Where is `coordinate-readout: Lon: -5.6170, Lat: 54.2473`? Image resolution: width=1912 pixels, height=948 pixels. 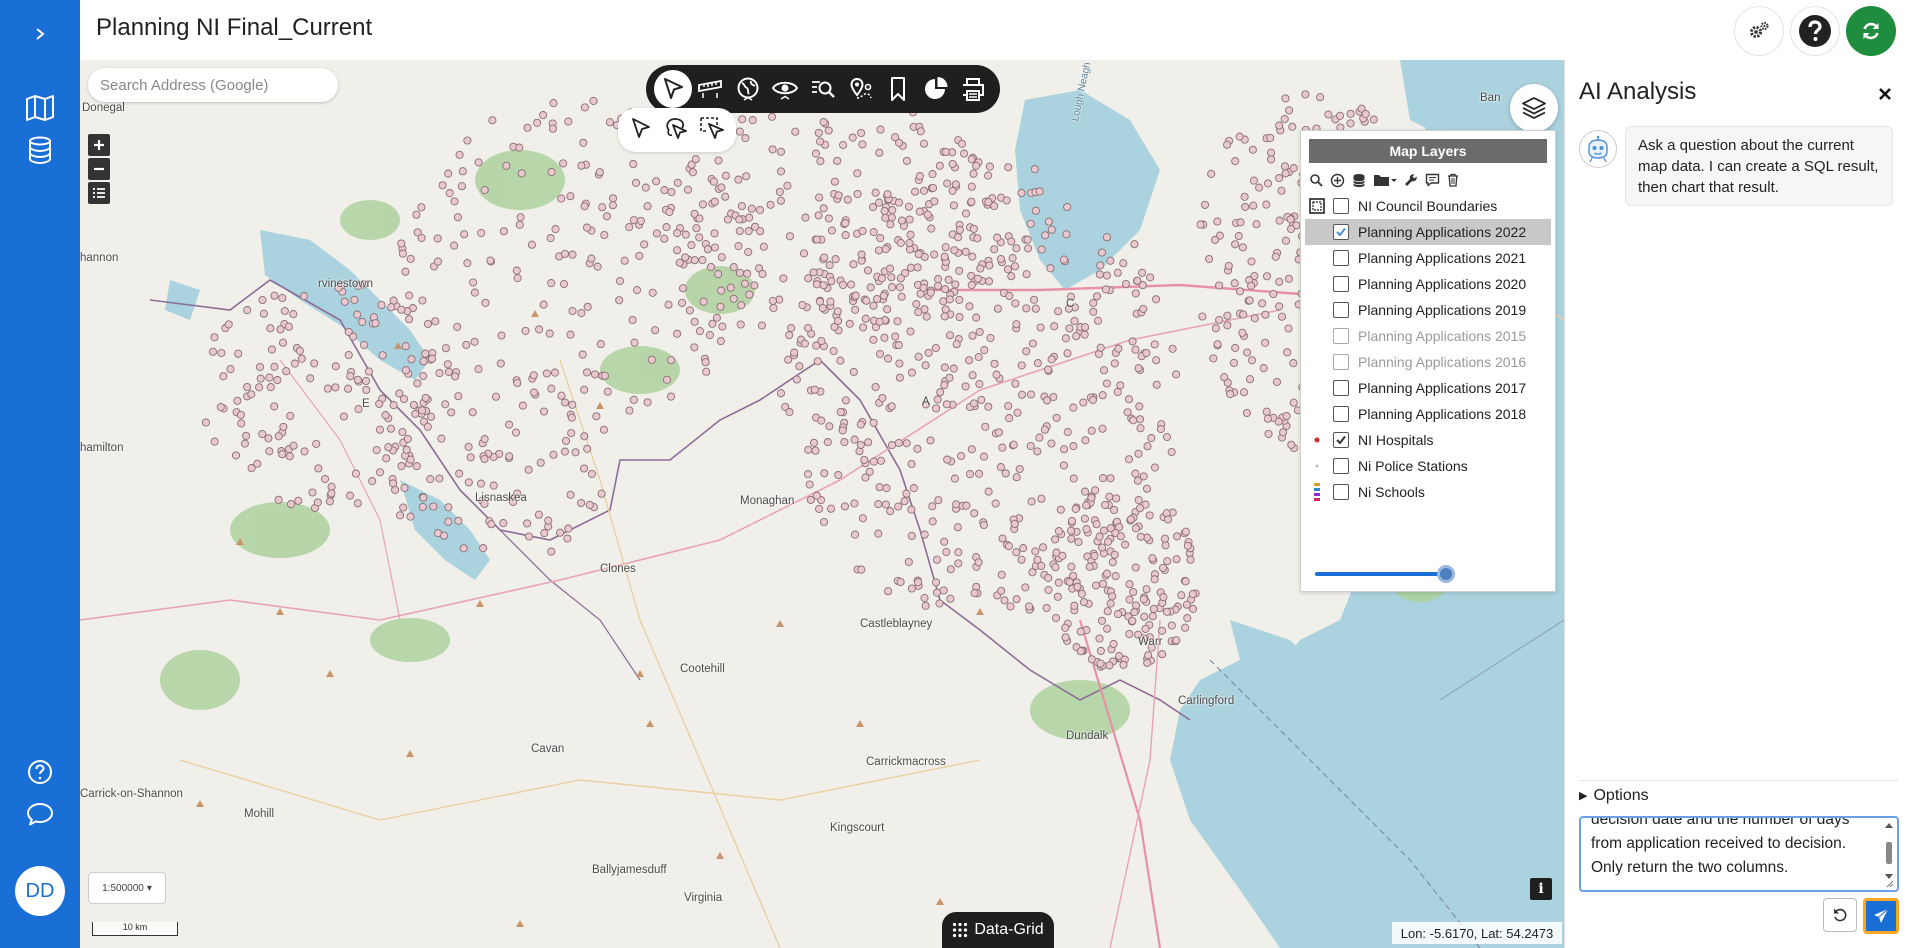
coordinate-readout: Lon: -5.6170, Lat: 54.2473 is located at coordinates (1477, 933).